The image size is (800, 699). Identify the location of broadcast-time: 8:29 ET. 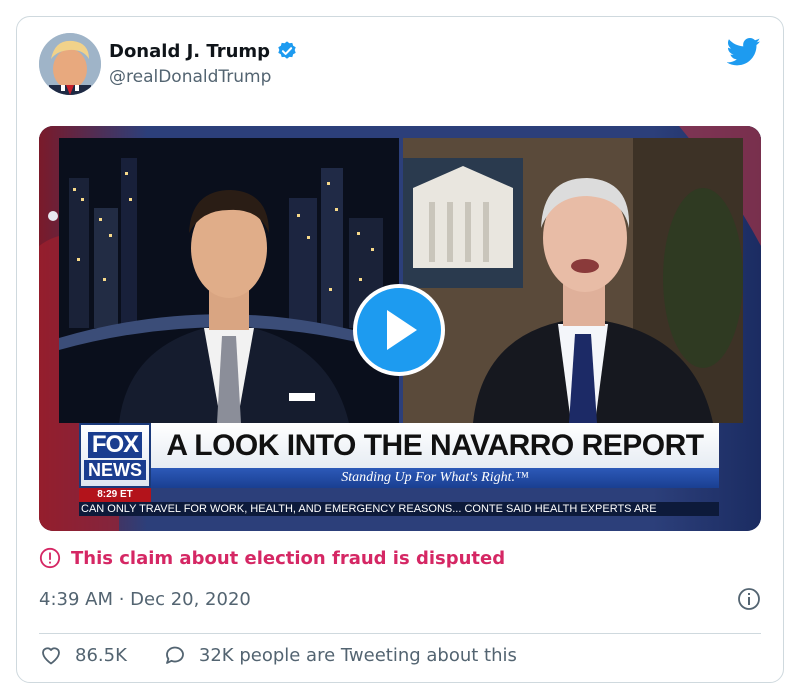
(115, 495).